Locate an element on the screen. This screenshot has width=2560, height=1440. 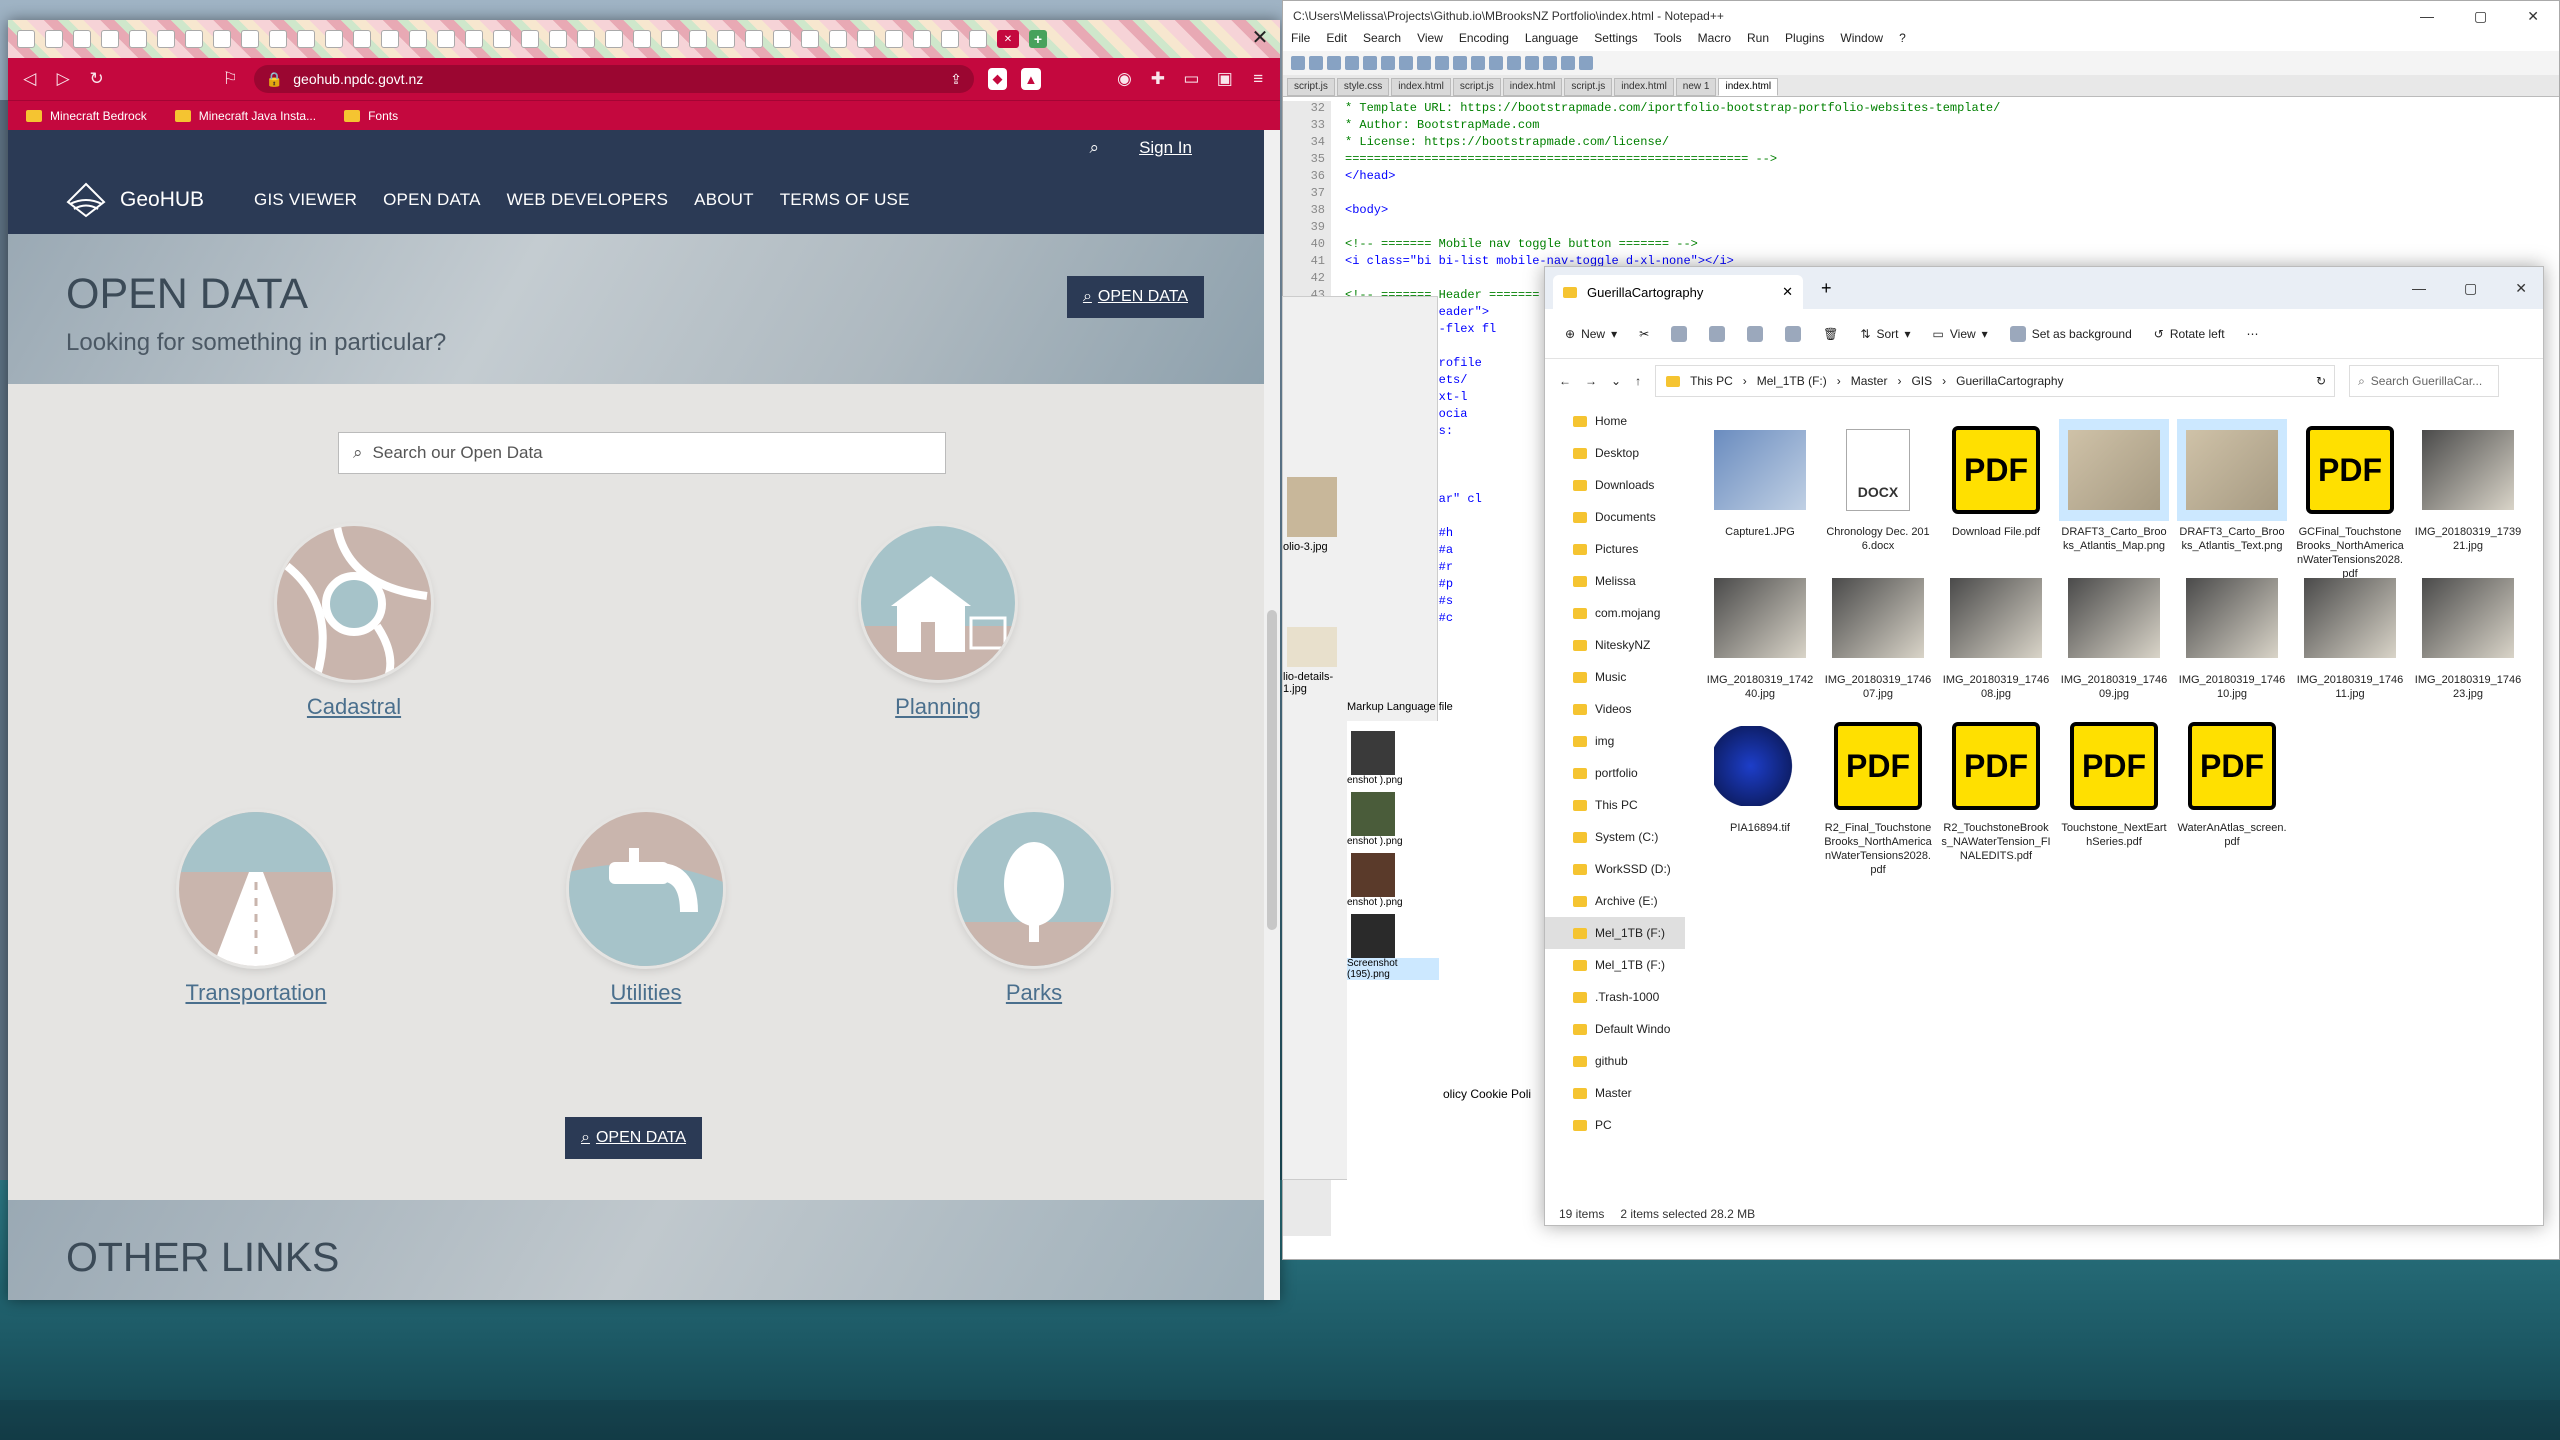
tile-parks: Parks is located at coordinates (1034, 909).